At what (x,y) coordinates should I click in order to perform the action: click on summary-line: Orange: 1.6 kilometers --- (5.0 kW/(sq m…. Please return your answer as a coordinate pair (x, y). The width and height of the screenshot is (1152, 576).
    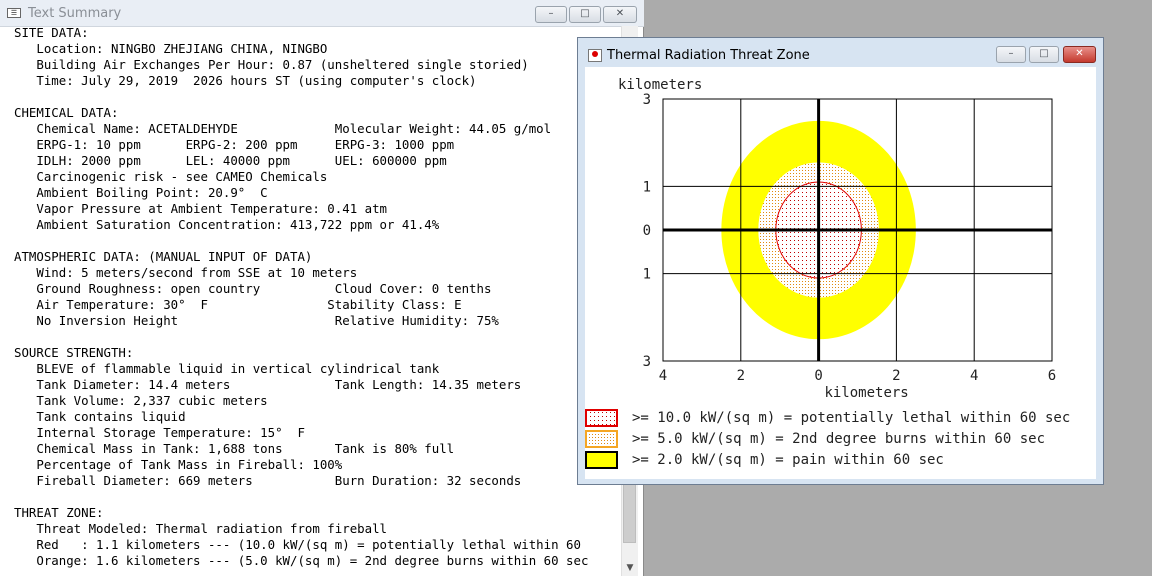
    Looking at the image, I should click on (301, 560).